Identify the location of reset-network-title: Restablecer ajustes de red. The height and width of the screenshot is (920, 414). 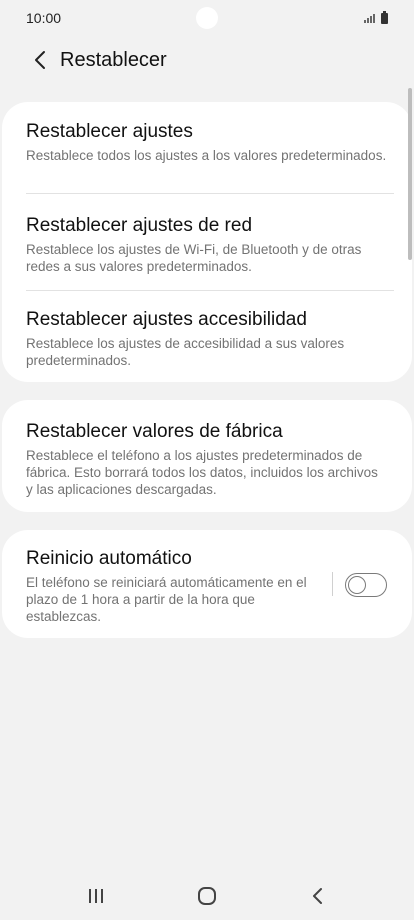
(139, 225).